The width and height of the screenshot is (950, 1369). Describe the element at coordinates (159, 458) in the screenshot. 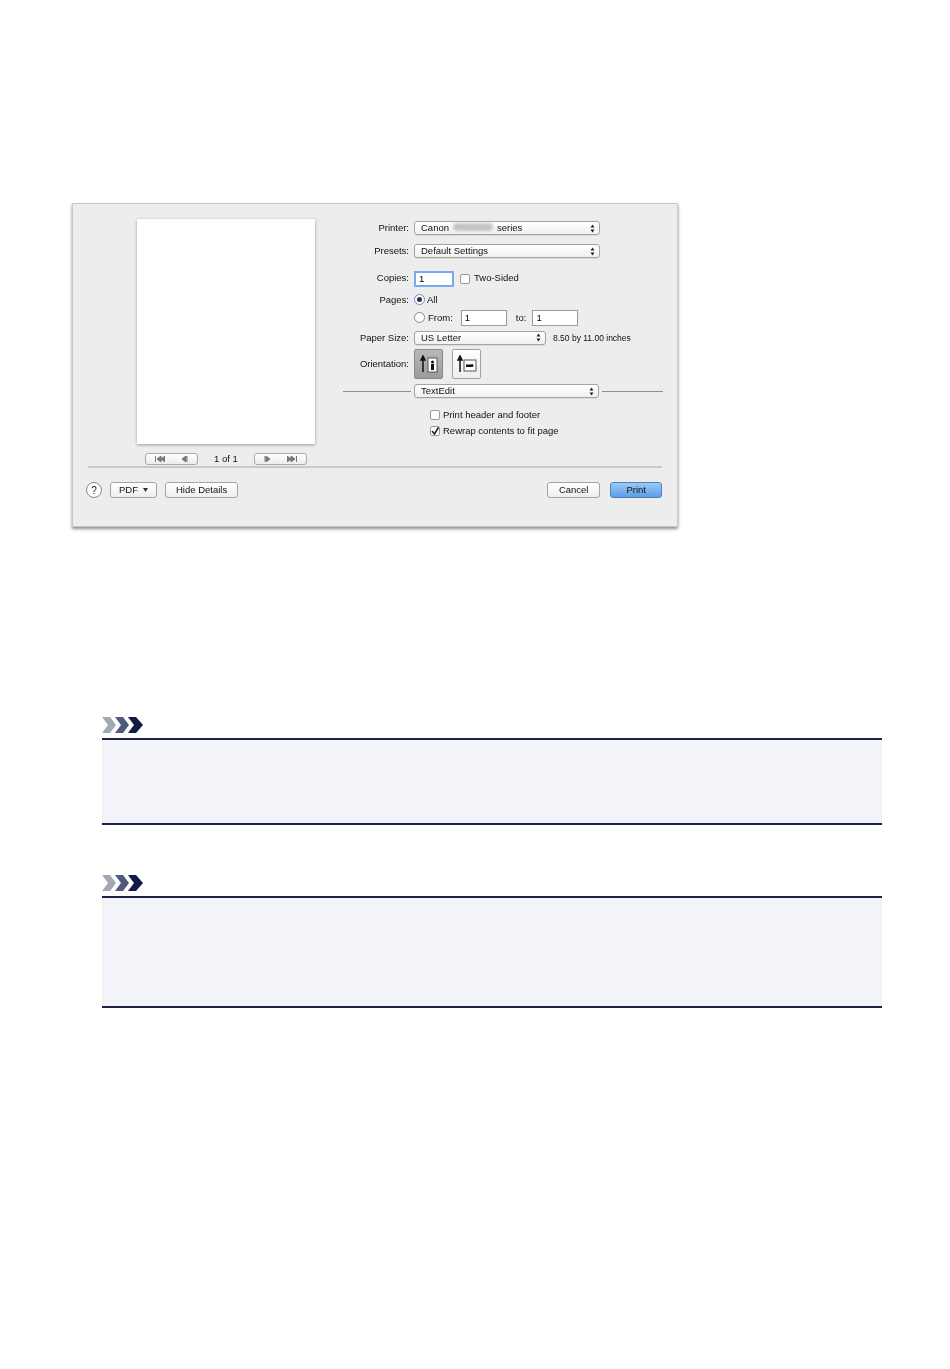

I see `first-page-icon` at that location.